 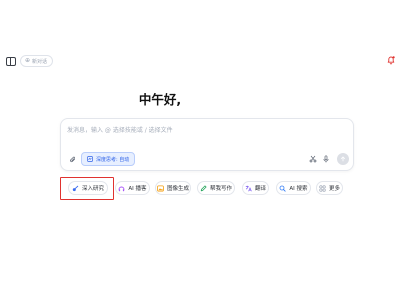 What do you see at coordinates (248, 188) in the screenshot?
I see `translate-icon` at bounding box center [248, 188].